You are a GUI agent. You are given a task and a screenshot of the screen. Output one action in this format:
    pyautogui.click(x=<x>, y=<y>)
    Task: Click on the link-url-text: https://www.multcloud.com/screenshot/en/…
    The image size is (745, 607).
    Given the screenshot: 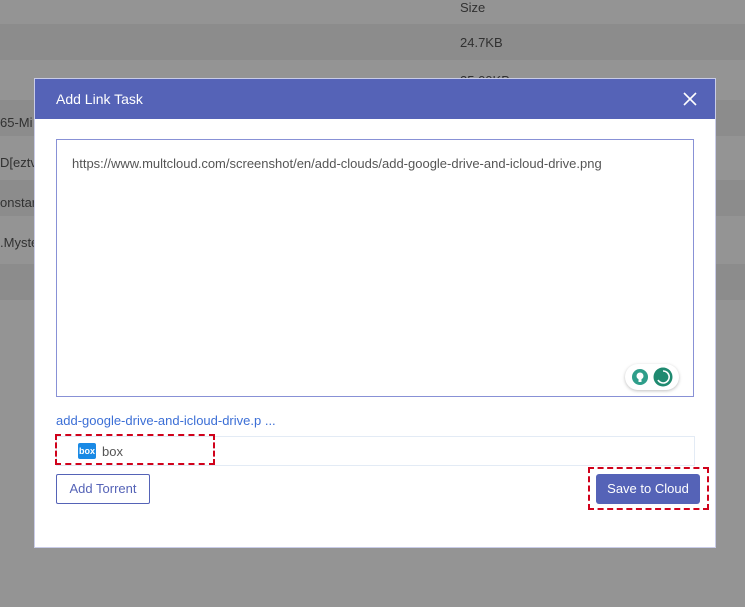 What is the action you would take?
    pyautogui.click(x=337, y=163)
    